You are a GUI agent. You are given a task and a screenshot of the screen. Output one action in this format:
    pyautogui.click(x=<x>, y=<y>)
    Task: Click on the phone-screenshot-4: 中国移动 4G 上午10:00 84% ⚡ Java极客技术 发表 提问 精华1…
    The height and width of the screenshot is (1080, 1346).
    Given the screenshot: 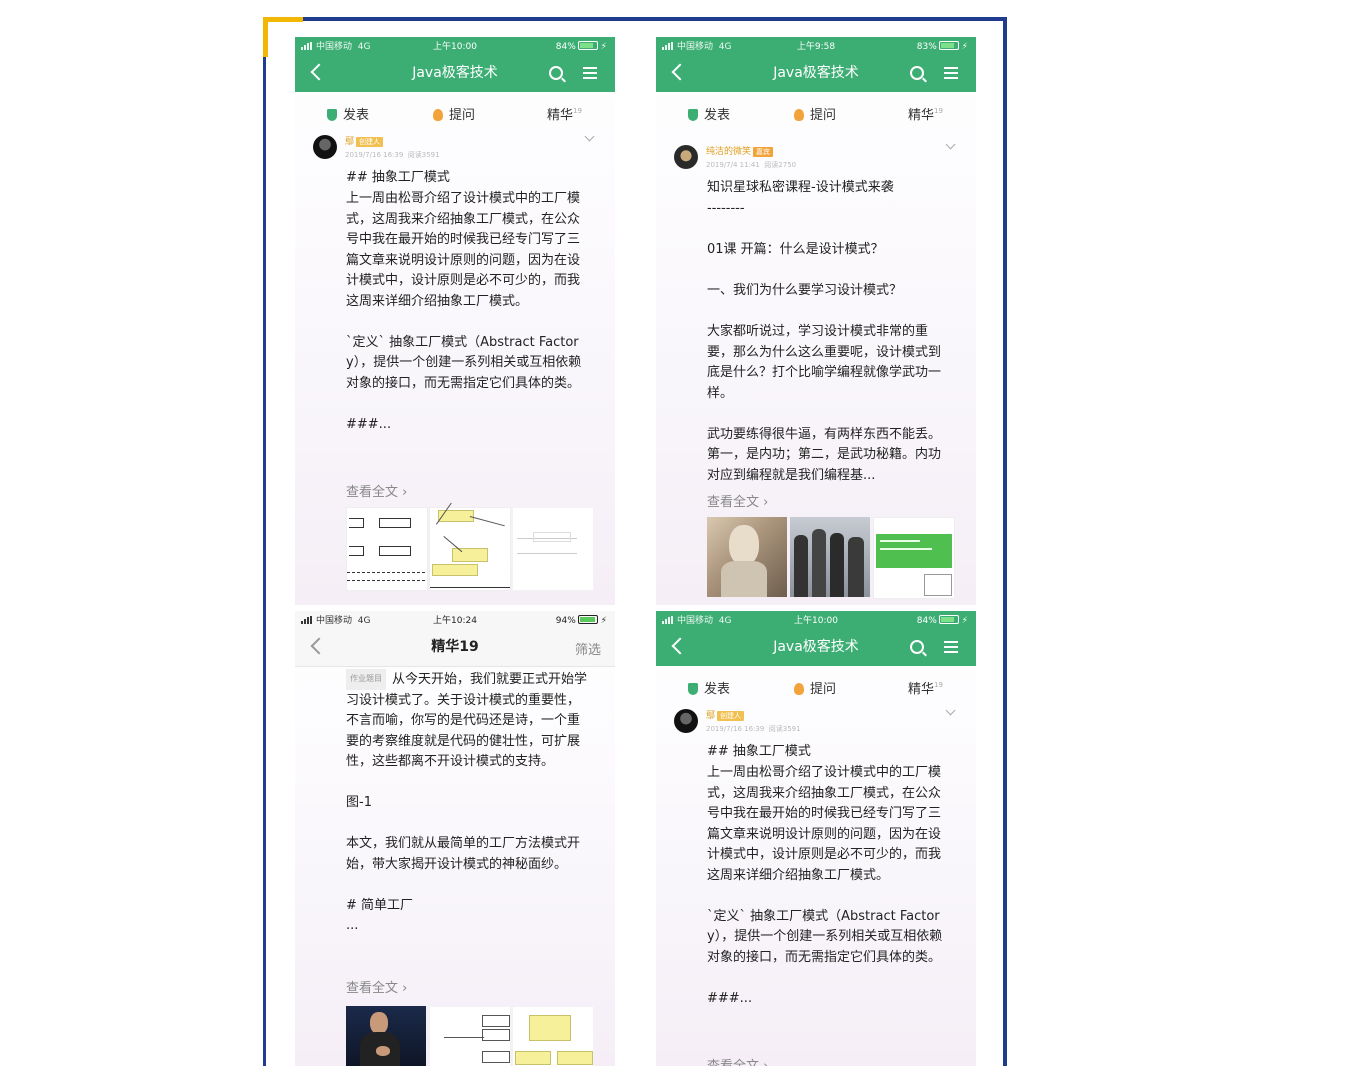 What is the action you would take?
    pyautogui.click(x=816, y=838)
    